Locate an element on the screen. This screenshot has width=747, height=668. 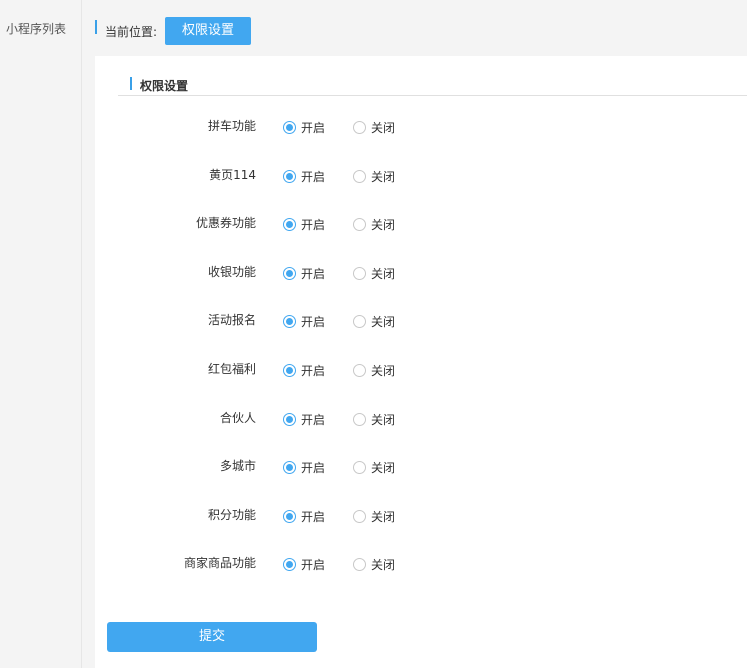
permission-row: 红包福利 开启 关闭 is located at coordinates (421, 370).